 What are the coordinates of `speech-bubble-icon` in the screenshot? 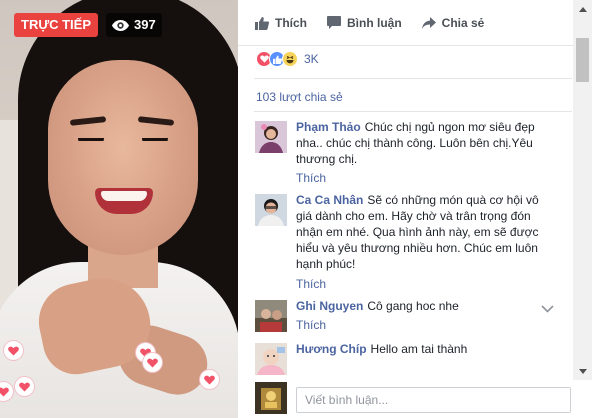 It's located at (334, 22).